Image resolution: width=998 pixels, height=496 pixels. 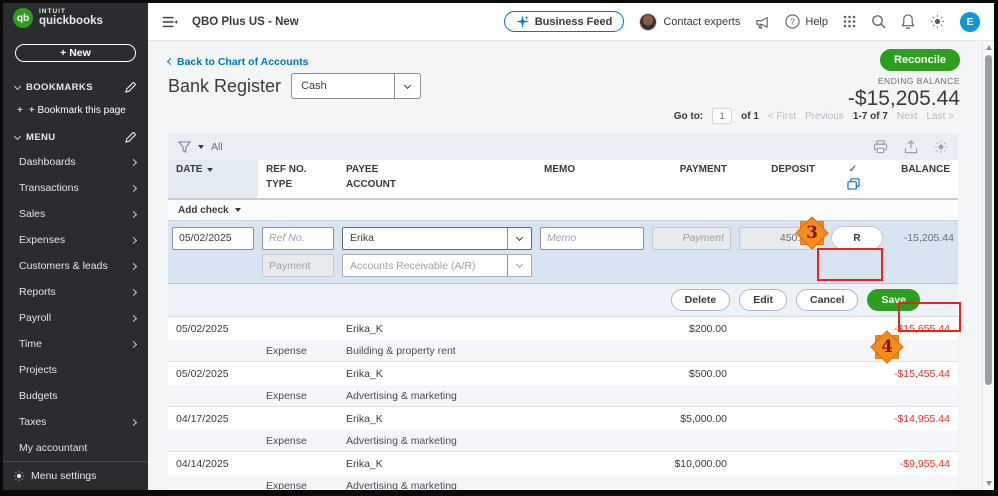 What do you see at coordinates (75, 87) in the screenshot?
I see `bookmarks-section-header: BOOKMARKS` at bounding box center [75, 87].